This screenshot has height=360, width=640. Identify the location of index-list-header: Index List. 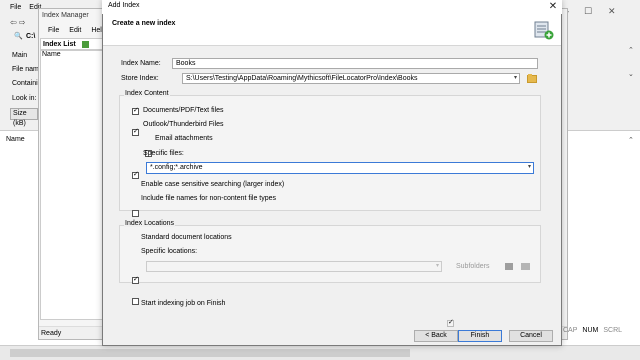
(75, 44).